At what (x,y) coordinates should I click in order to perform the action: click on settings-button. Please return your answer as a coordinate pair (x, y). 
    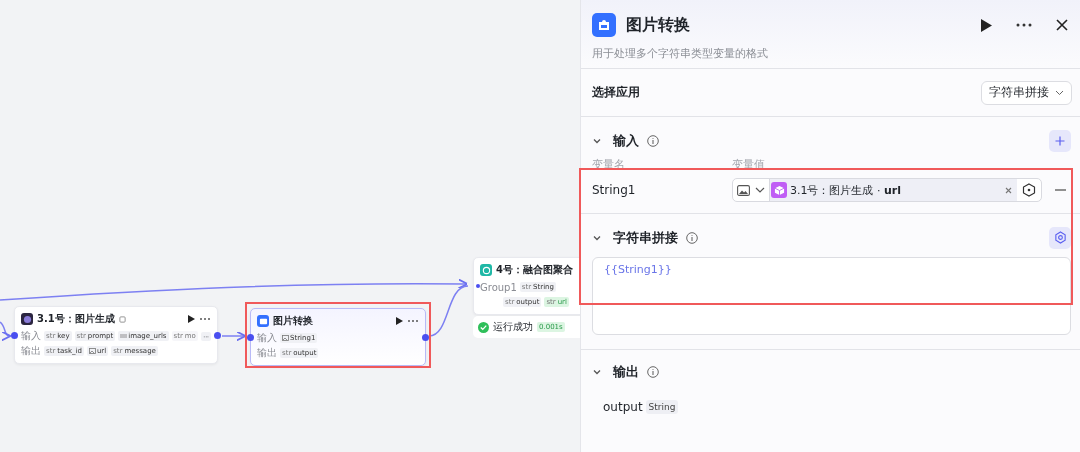
    Looking at the image, I should click on (1060, 237).